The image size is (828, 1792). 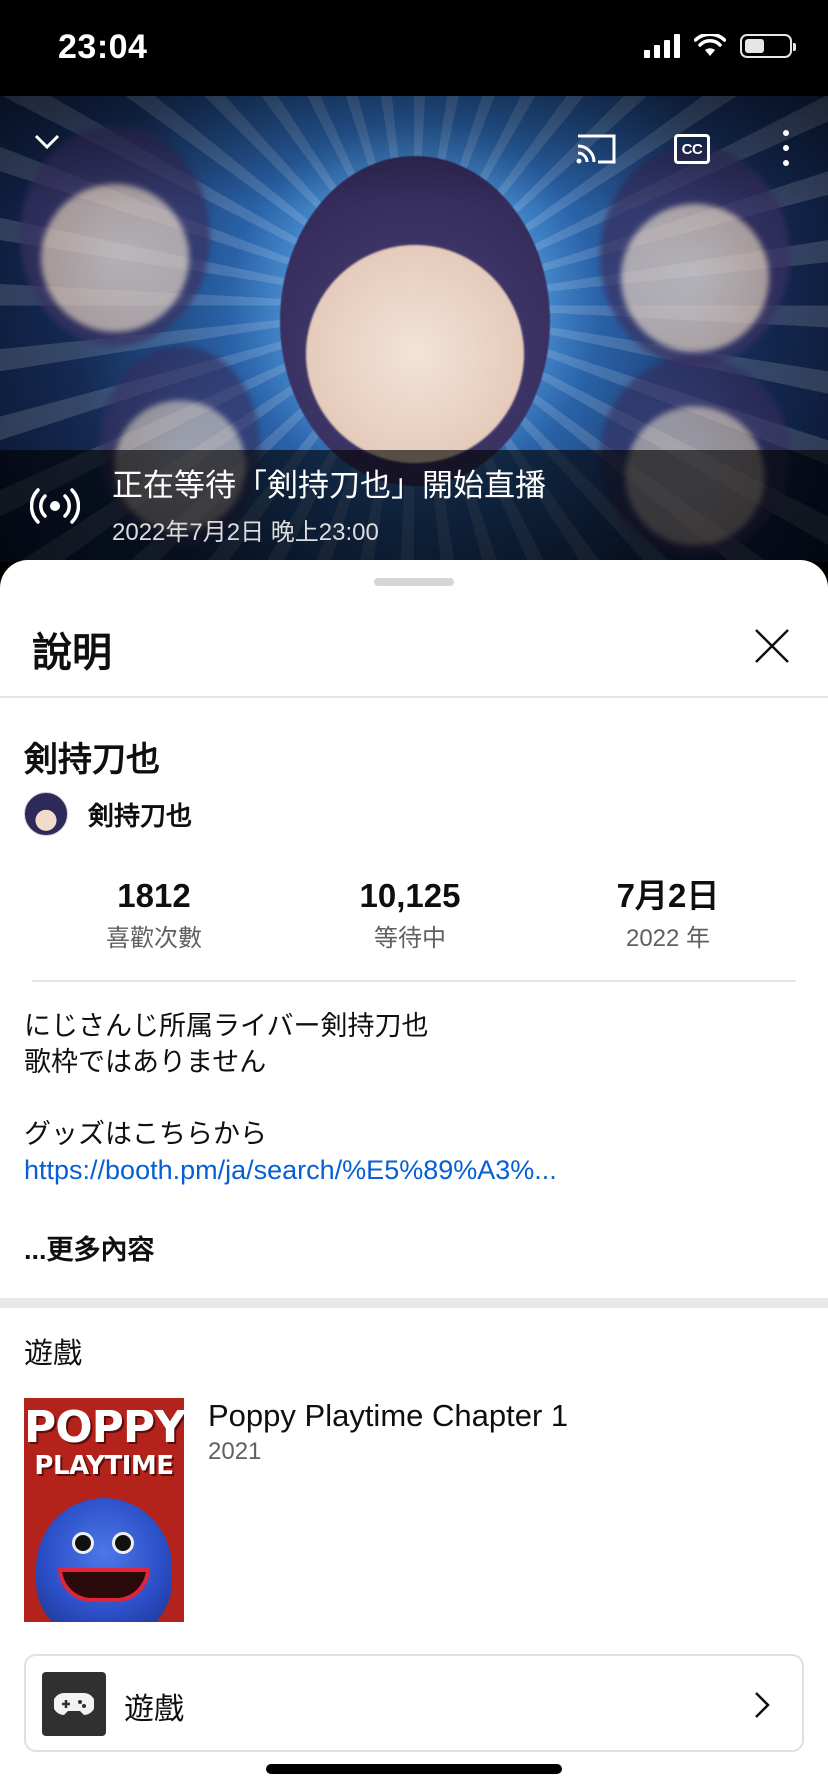 I want to click on cover-title-line: POPPY, so click(x=104, y=1427).